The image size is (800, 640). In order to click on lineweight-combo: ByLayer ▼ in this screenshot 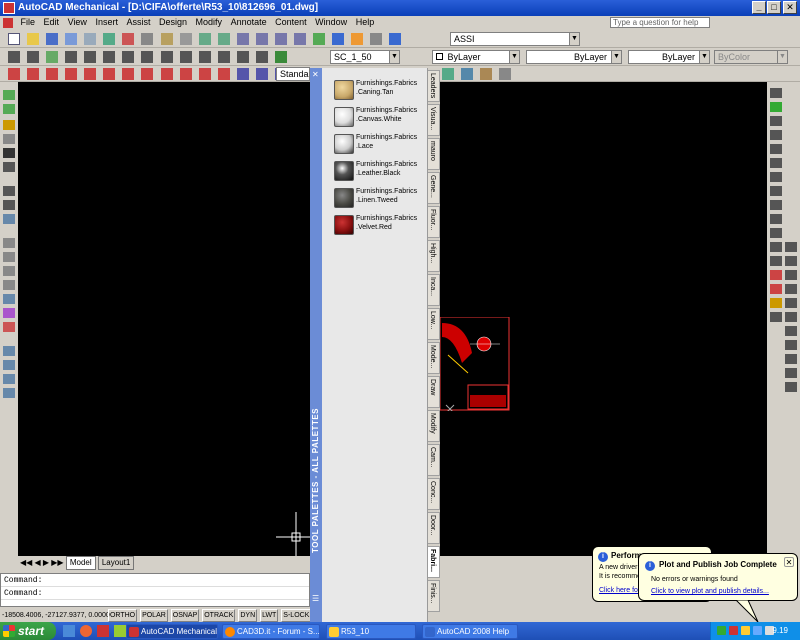, I will do `click(669, 57)`.